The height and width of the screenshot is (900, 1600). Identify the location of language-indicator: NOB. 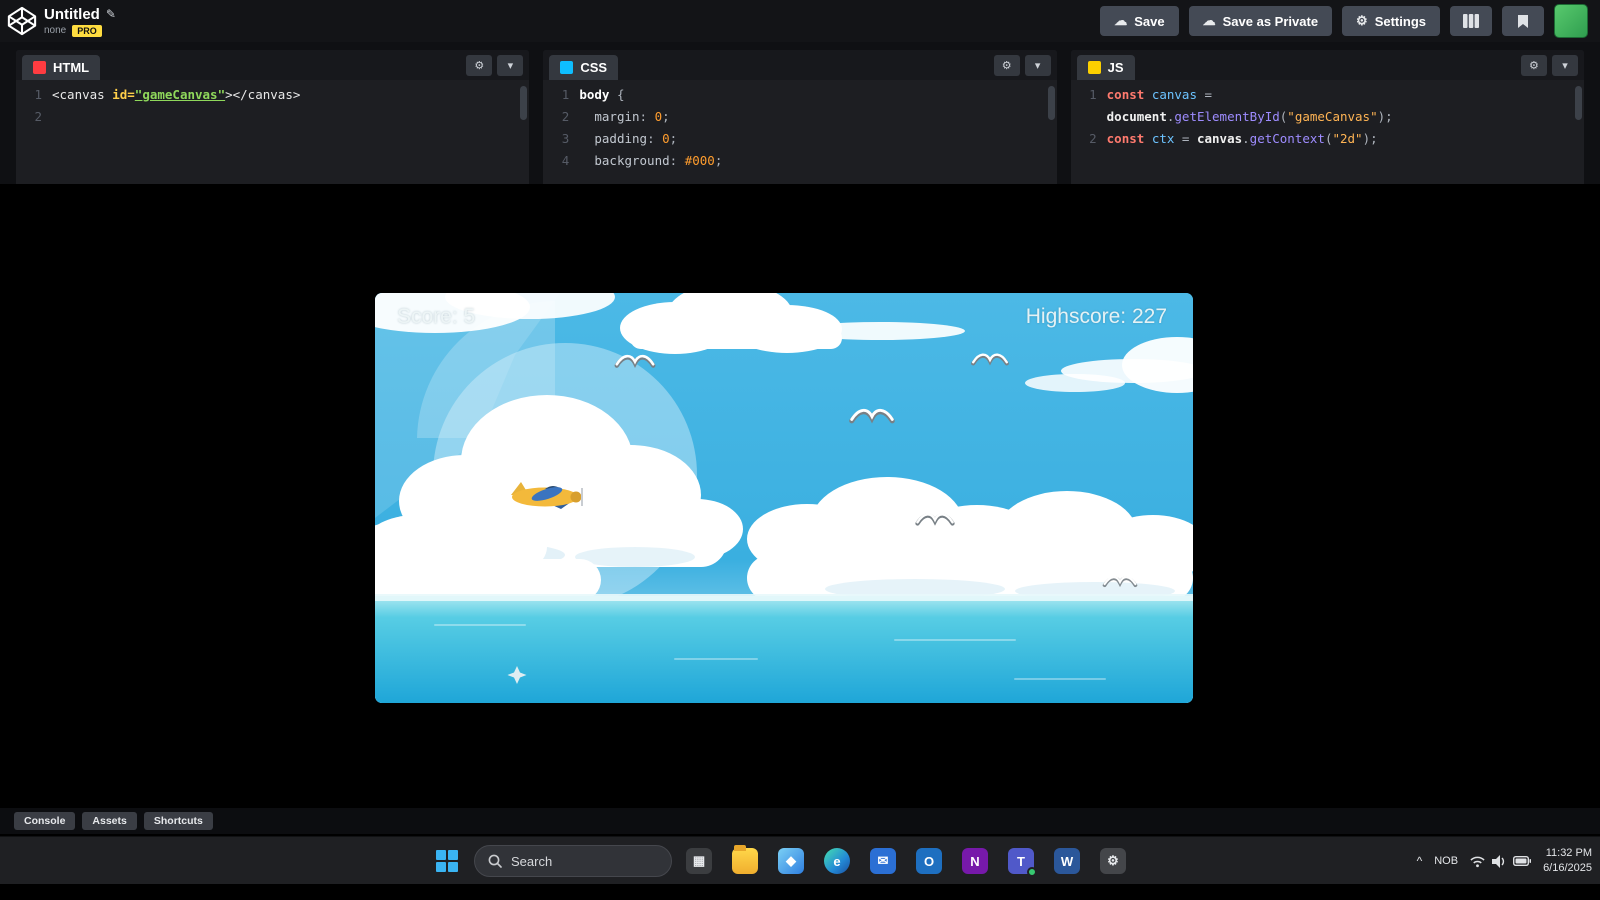
(1446, 861).